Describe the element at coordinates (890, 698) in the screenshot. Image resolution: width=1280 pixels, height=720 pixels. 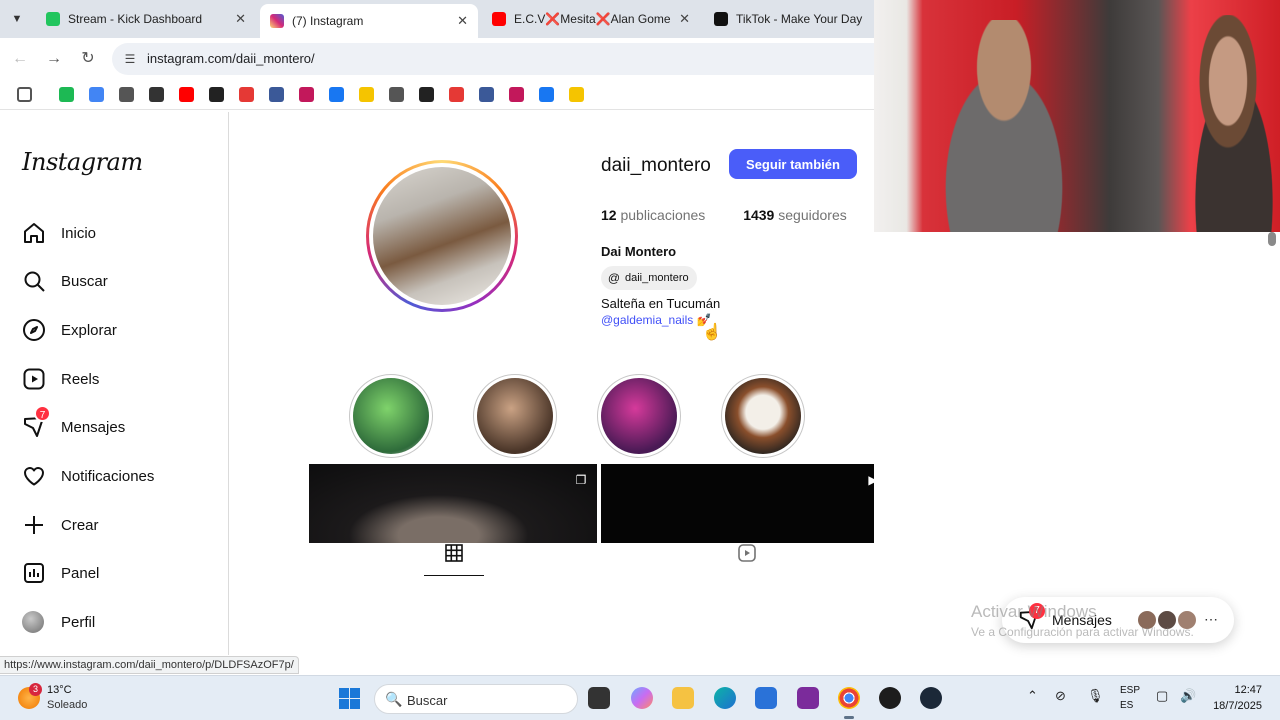
I see `obs-icon` at that location.